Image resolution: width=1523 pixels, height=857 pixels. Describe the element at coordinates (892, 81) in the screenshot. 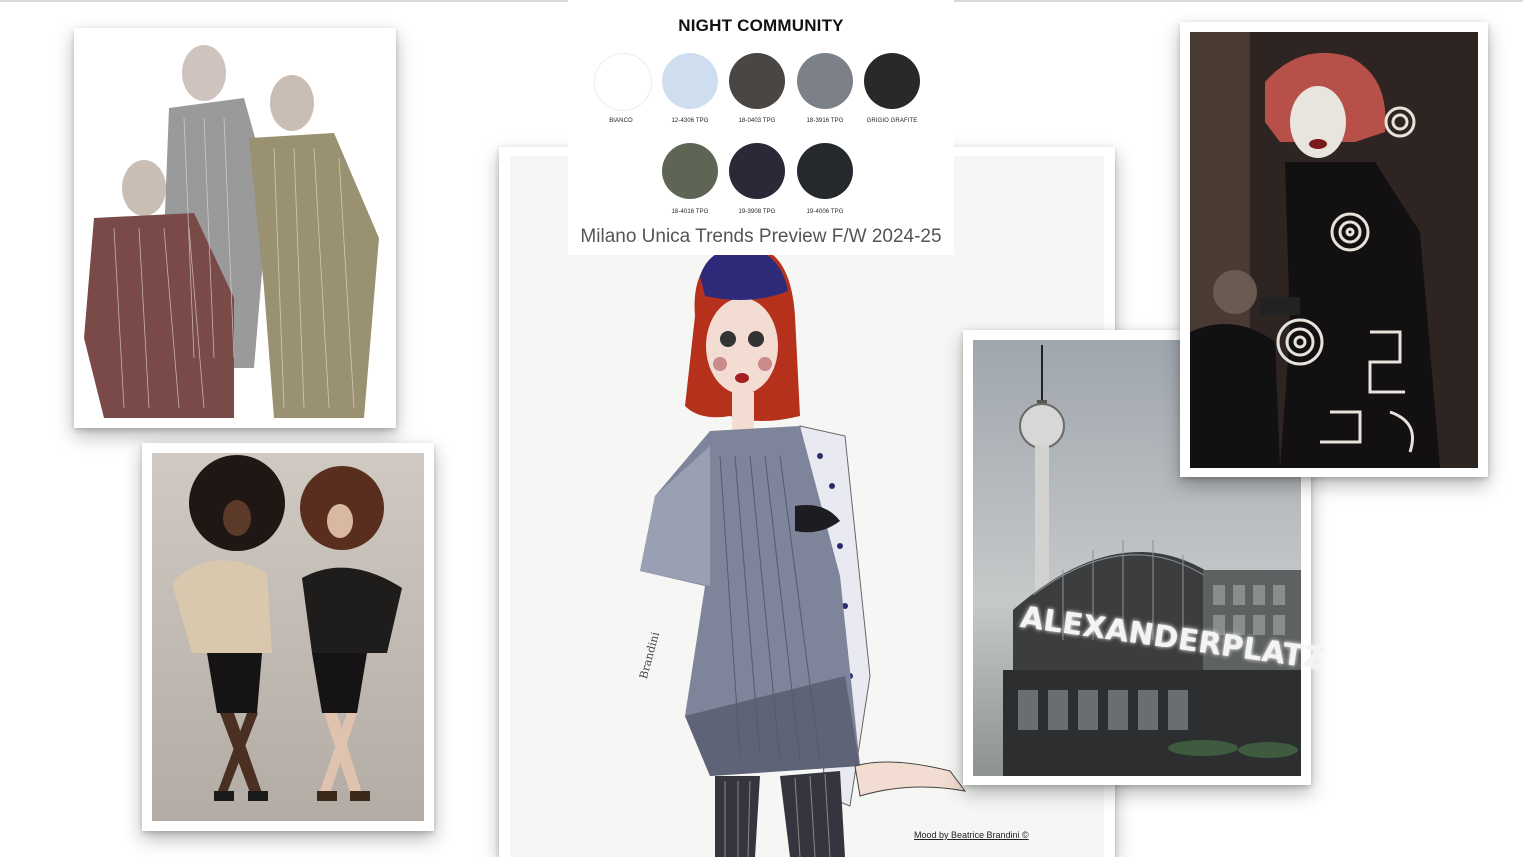

I see `swatch-grigio-grafite` at that location.